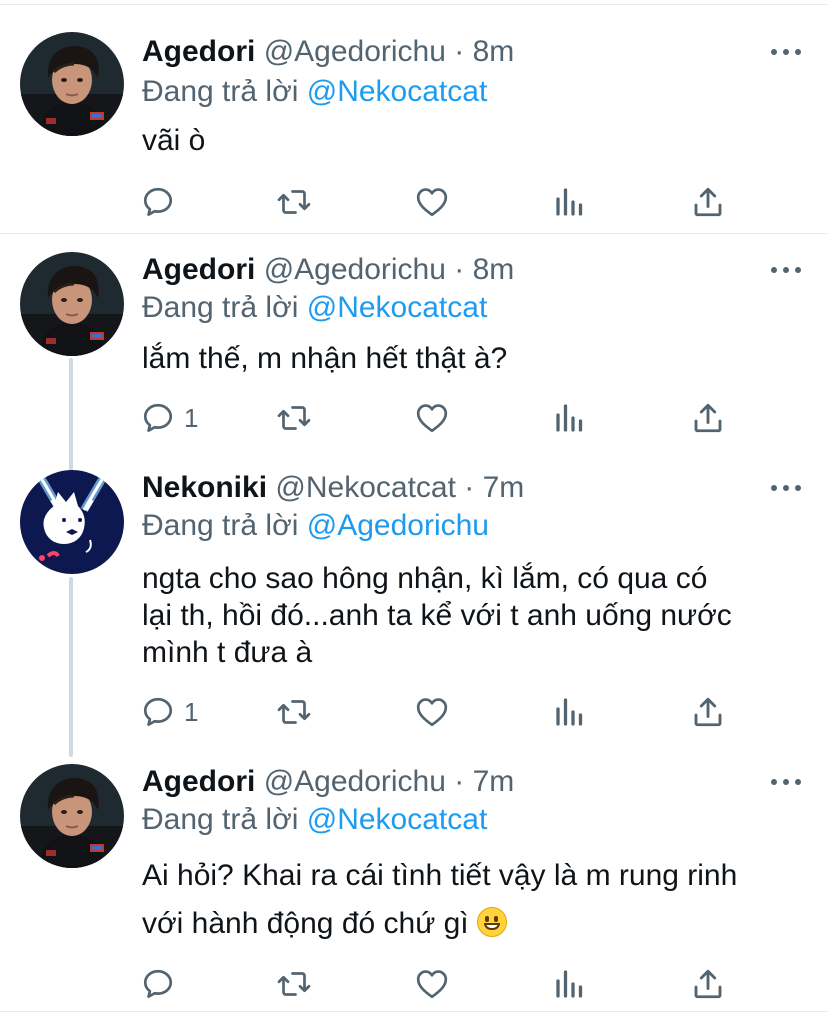 Image resolution: width=828 pixels, height=1016 pixels. Describe the element at coordinates (174, 140) in the screenshot. I see `tweet-text: vãi ò` at that location.